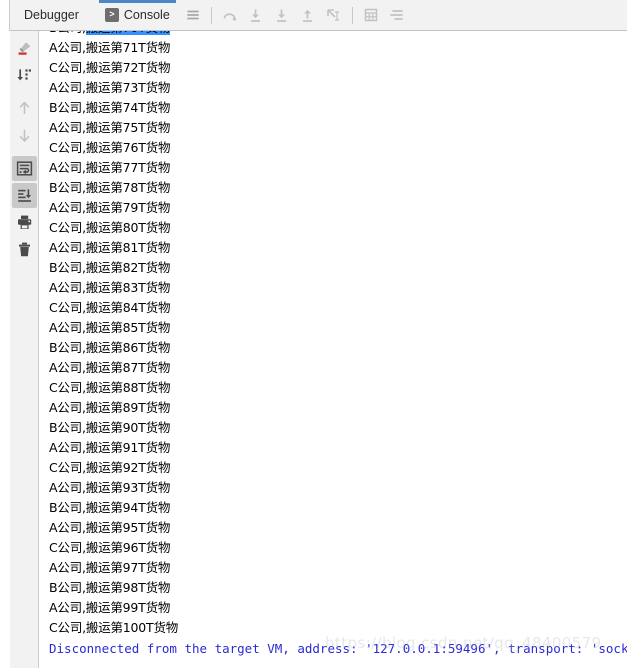  What do you see at coordinates (110, 207) in the screenshot?
I see `console-log-line: A公司,搬运第79T货物` at bounding box center [110, 207].